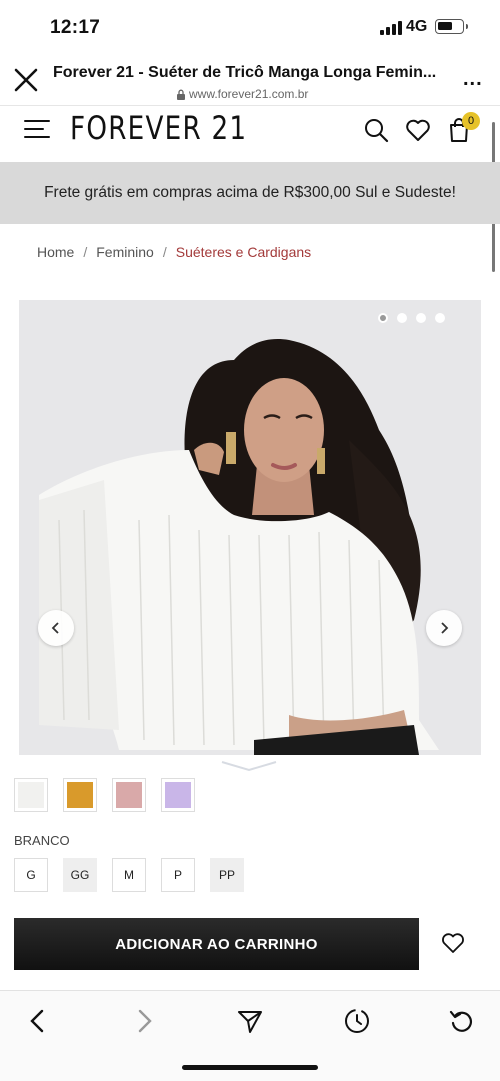 The height and width of the screenshot is (1081, 500). What do you see at coordinates (418, 130) in the screenshot?
I see `heart-icon` at bounding box center [418, 130].